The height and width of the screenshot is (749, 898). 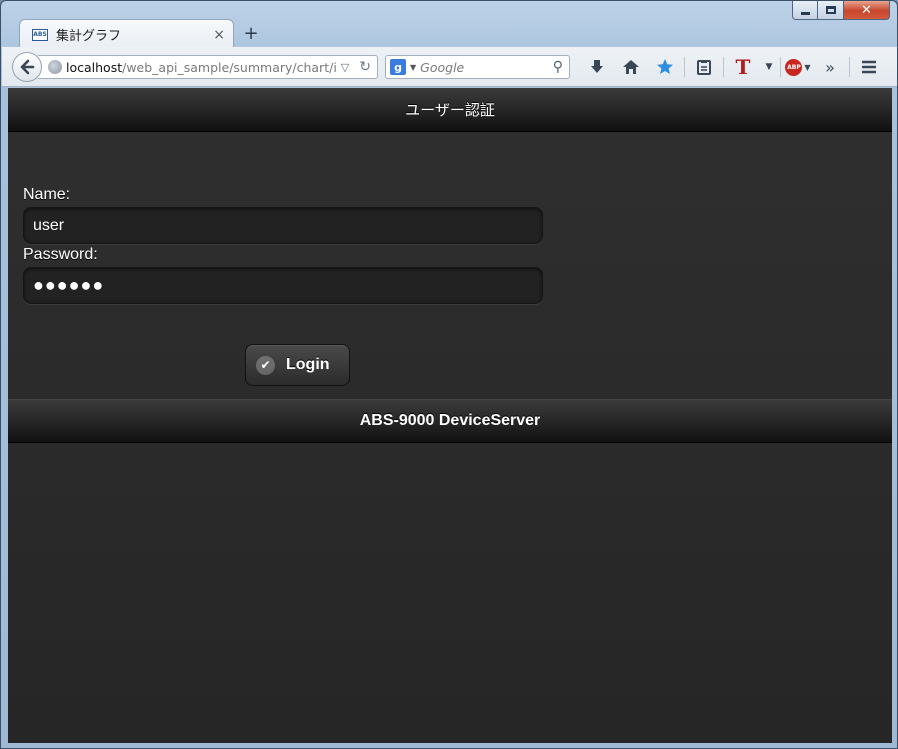 I want to click on favicon-icon: ABS, so click(x=40, y=34).